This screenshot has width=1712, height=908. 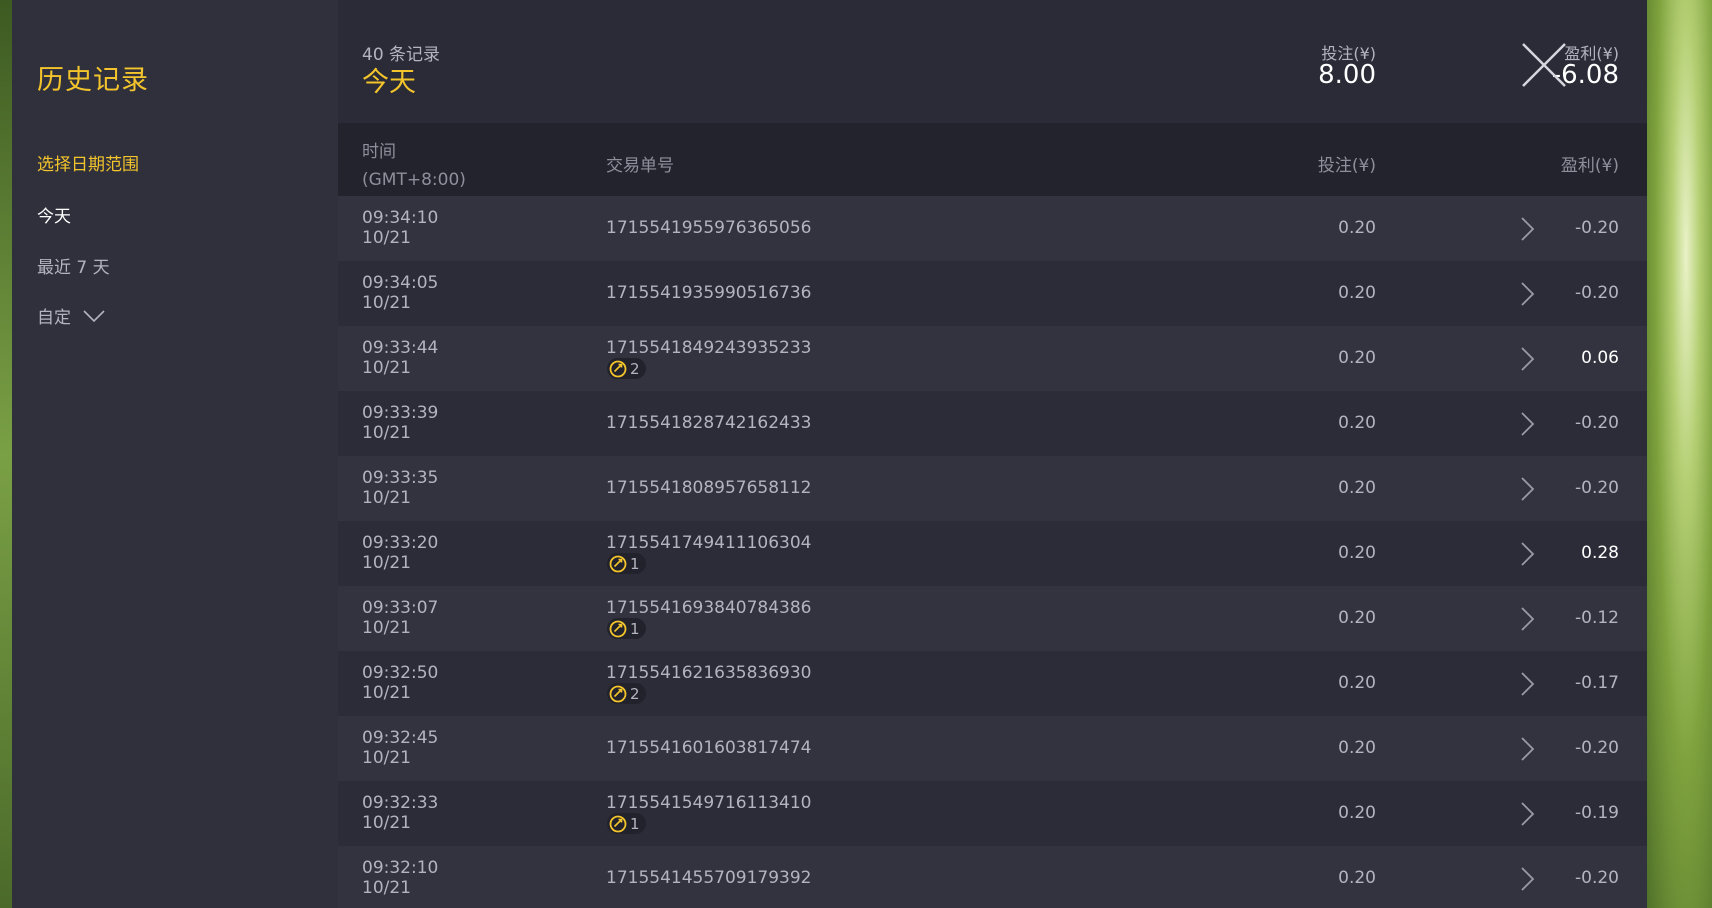 What do you see at coordinates (379, 152) in the screenshot?
I see `column-header-time-label: 时间` at bounding box center [379, 152].